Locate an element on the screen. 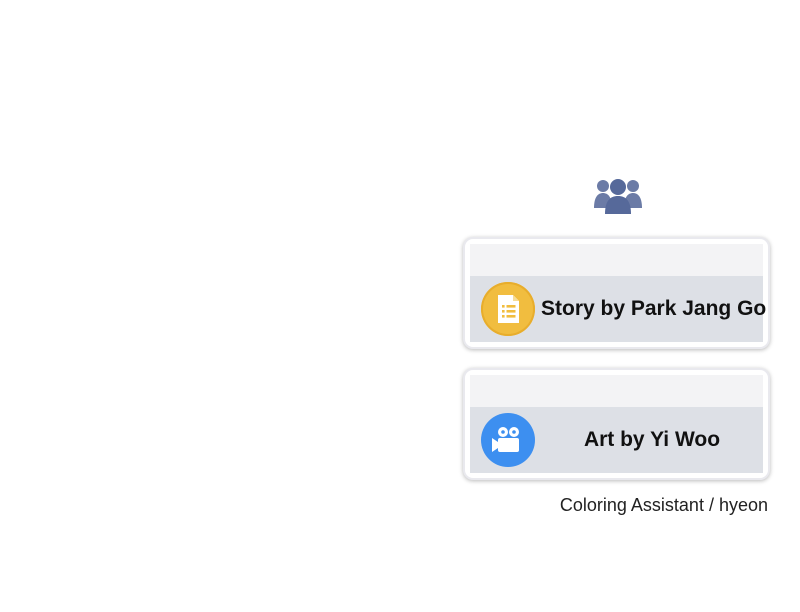 Image resolution: width=800 pixels, height=612 pixels. people-group-icon is located at coordinates (618, 194).